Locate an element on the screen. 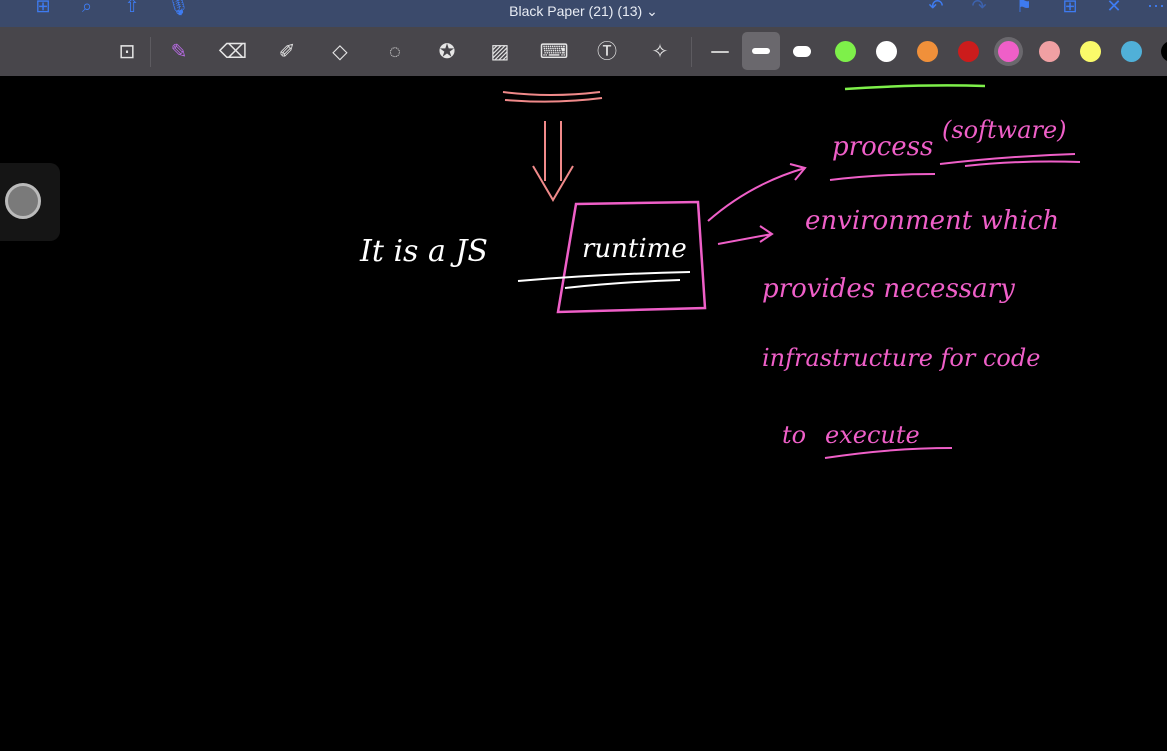  image-icon: ▨ is located at coordinates (500, 52).